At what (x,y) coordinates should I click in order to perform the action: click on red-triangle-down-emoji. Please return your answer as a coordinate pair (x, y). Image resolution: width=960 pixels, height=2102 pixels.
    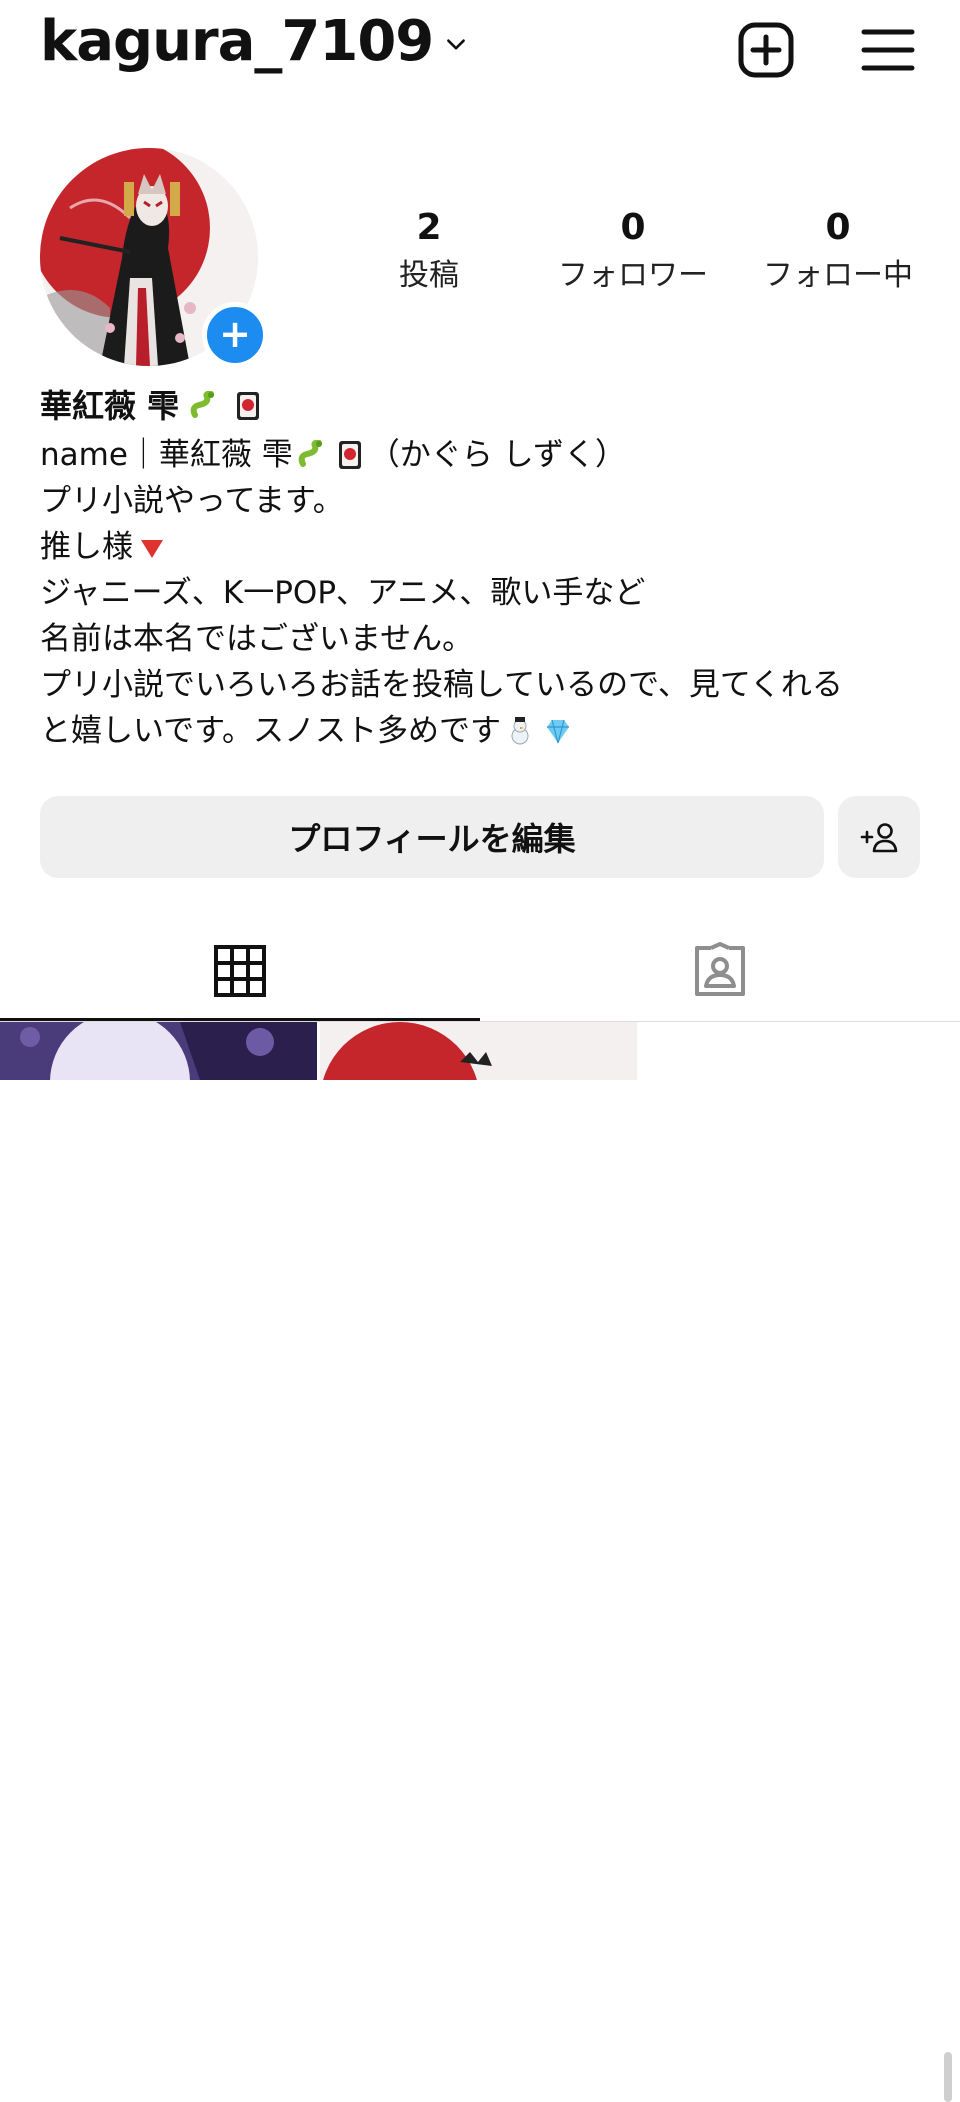
    Looking at the image, I should click on (152, 549).